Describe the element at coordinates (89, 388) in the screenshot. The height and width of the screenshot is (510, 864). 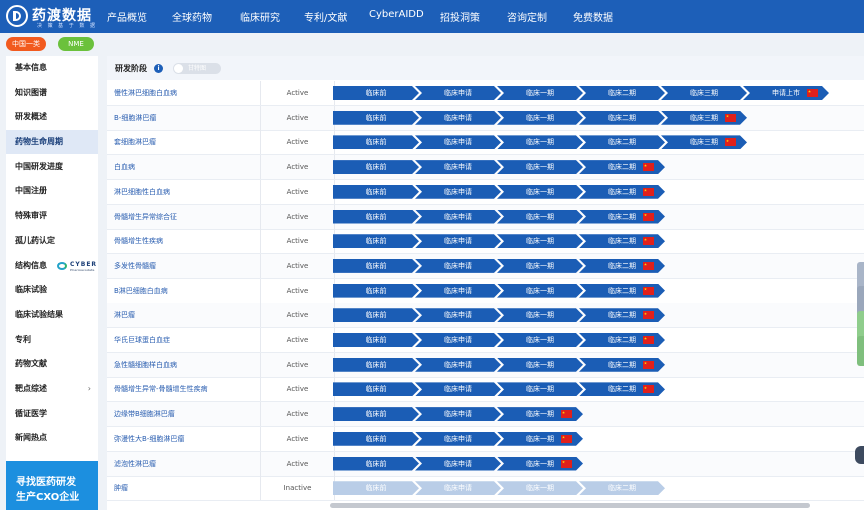
I see `chevron-right-icon: ›` at that location.